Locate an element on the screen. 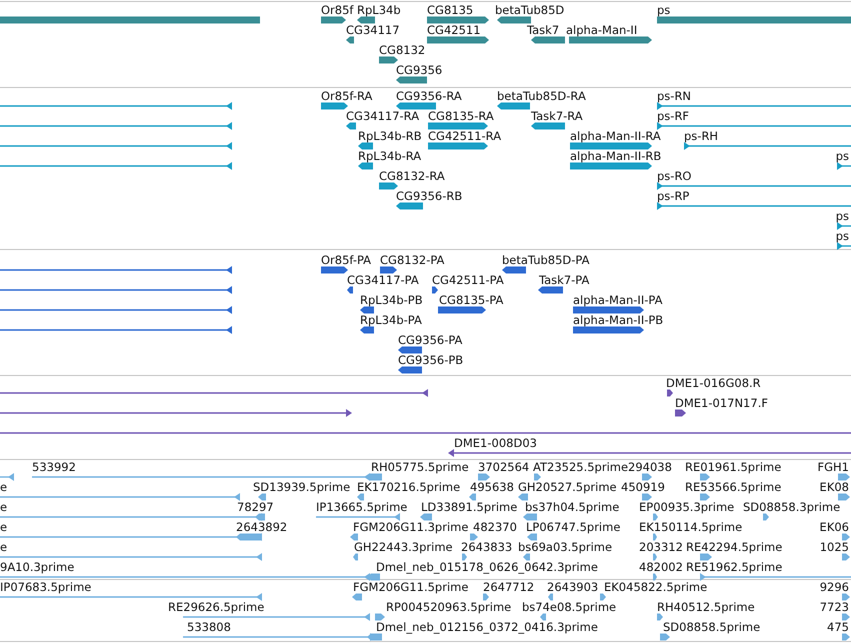  feature-label: alpha-Man-II-RB is located at coordinates (616, 156).